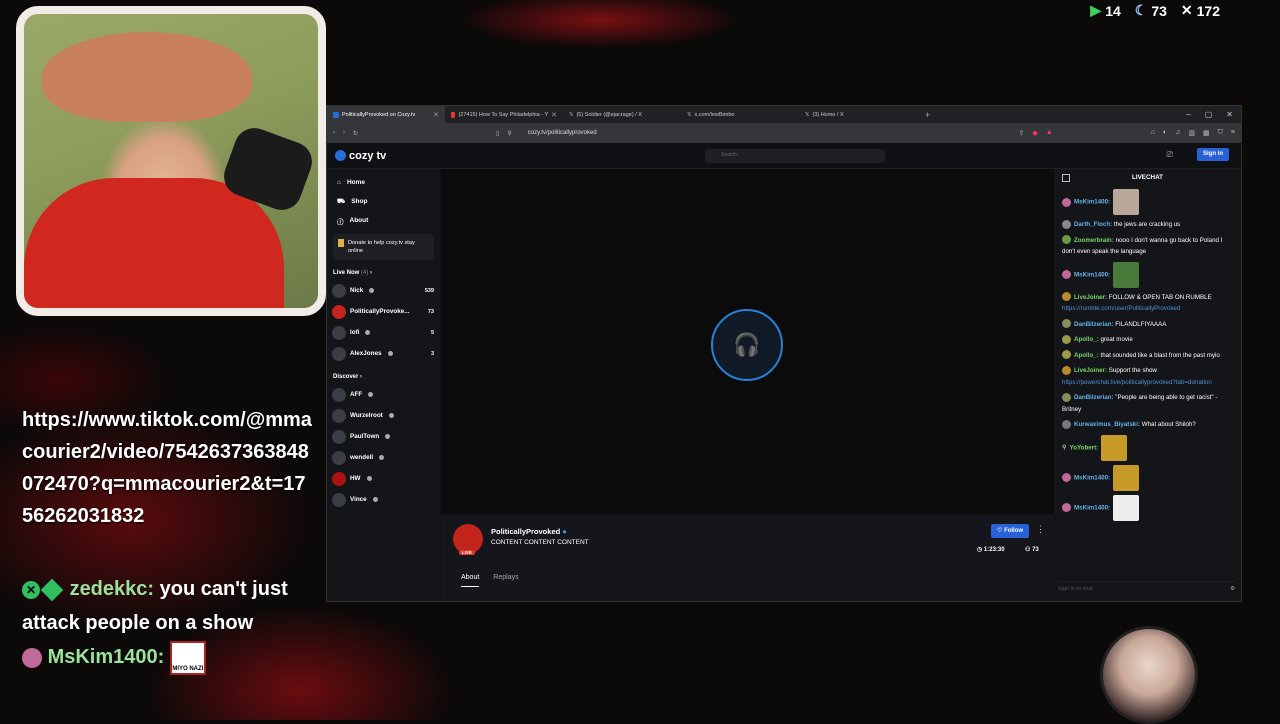 Image resolution: width=1280 pixels, height=724 pixels. Describe the element at coordinates (1049, 133) in the screenshot. I see `rewards-icon: ▲` at that location.